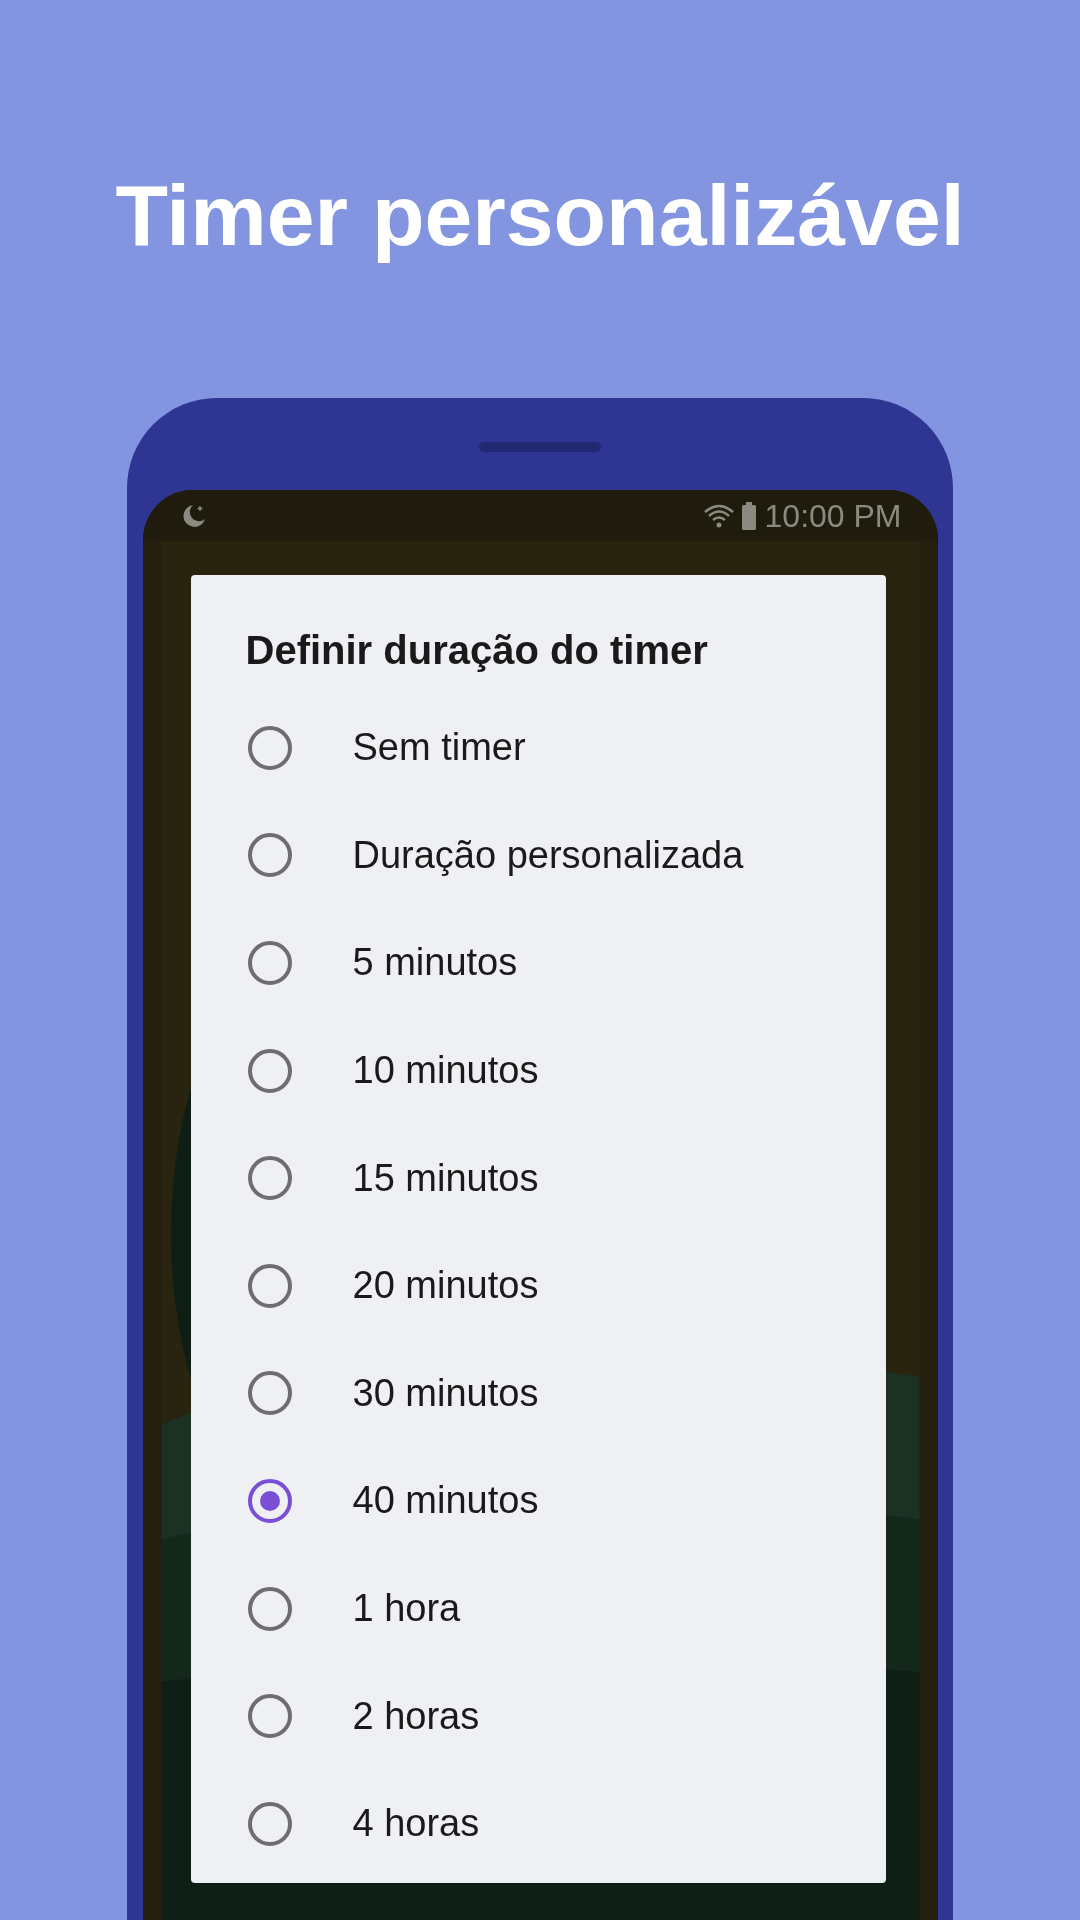  I want to click on timer-option: 40 minutos, so click(538, 1501).